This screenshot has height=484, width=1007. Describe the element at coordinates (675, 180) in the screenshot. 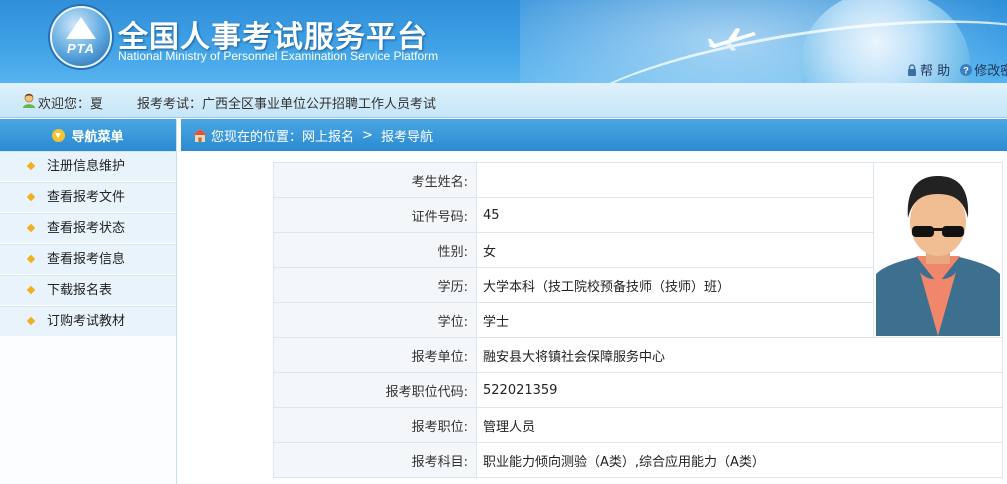

I see `name-value` at that location.